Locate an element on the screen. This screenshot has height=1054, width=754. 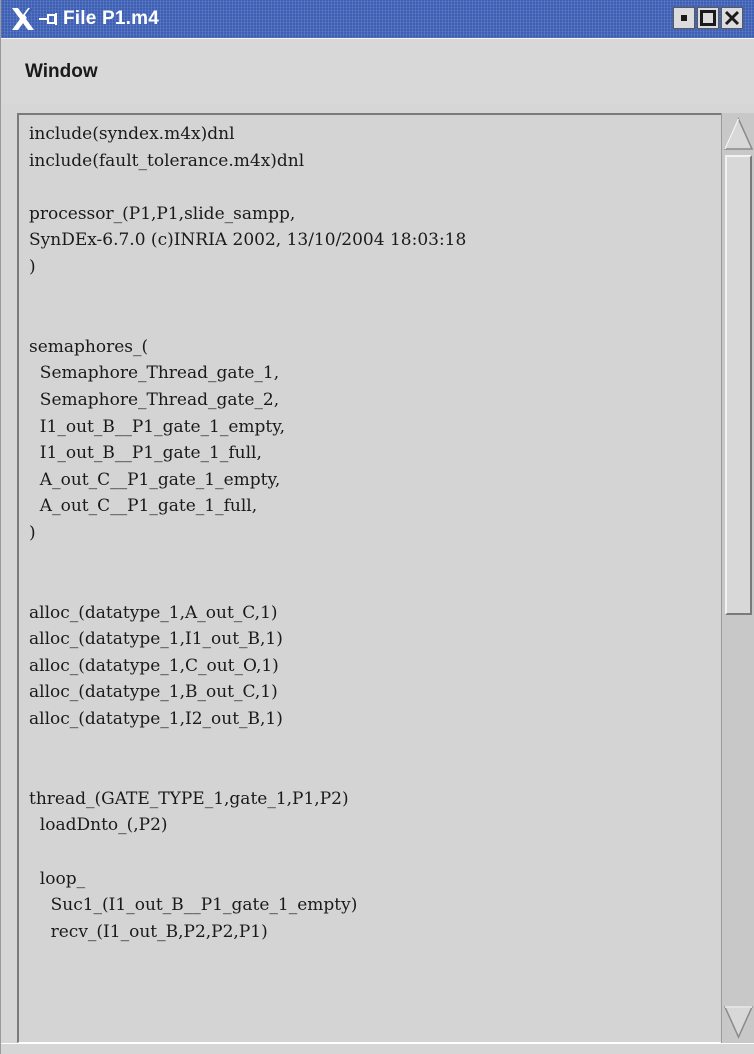
maximize-icon is located at coordinates (708, 18).